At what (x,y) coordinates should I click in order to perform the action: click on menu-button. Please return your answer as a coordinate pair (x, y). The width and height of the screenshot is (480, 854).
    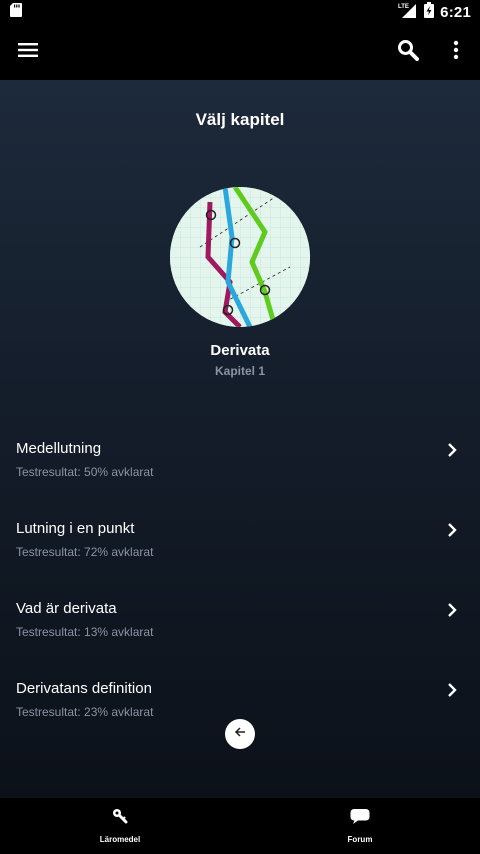
    Looking at the image, I should click on (28, 52).